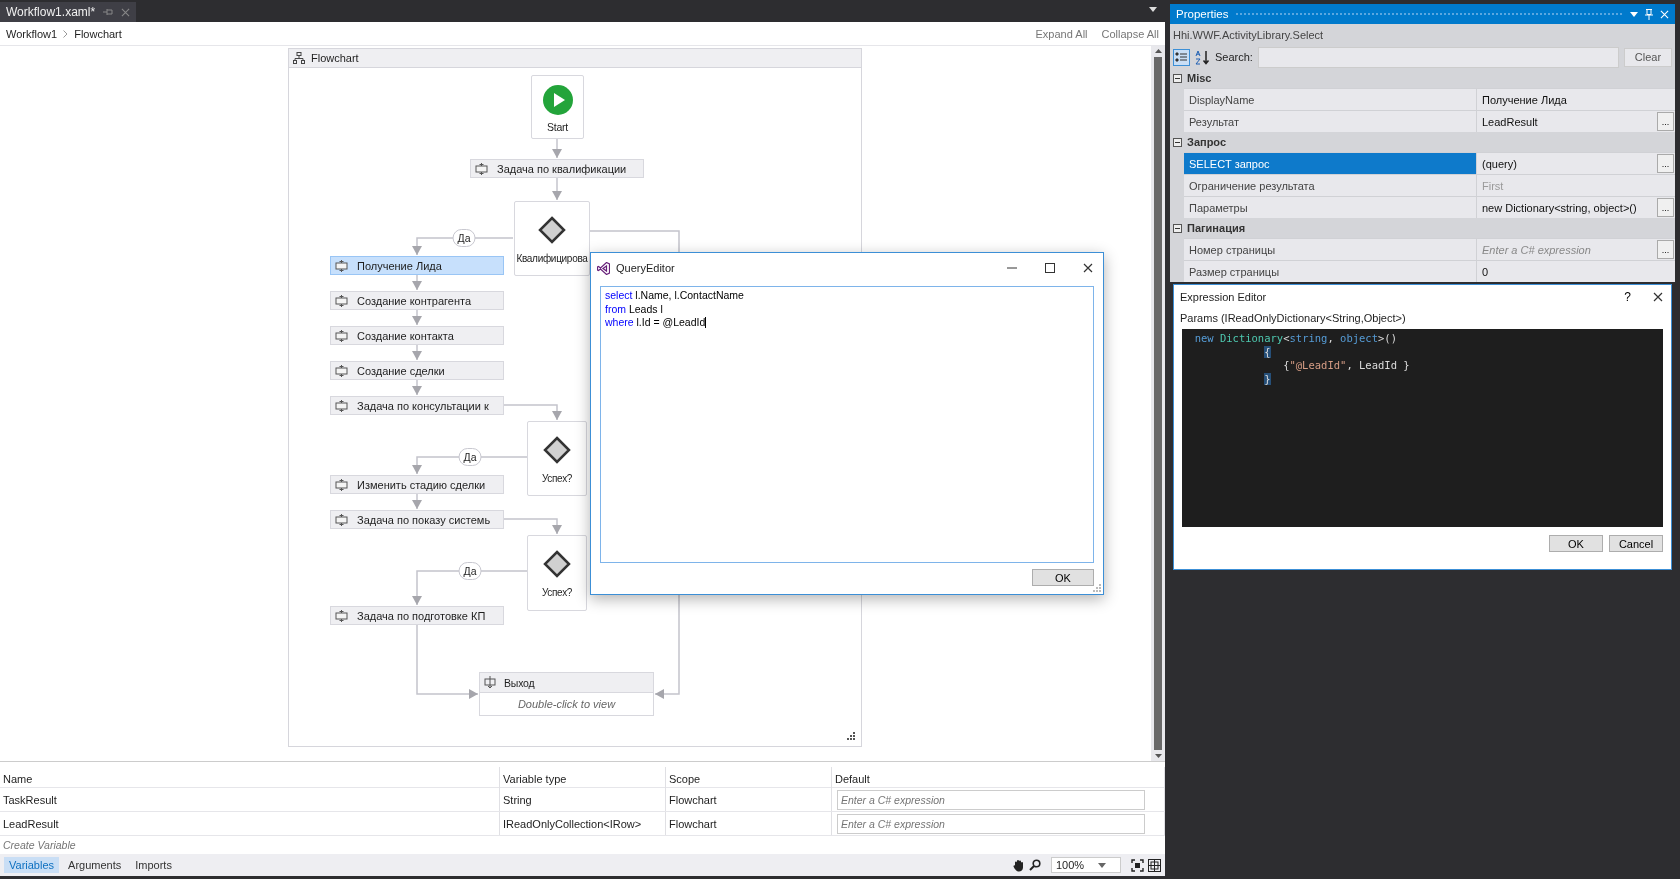 The width and height of the screenshot is (1680, 879). I want to click on property-value: LeadResult, so click(1566, 121).